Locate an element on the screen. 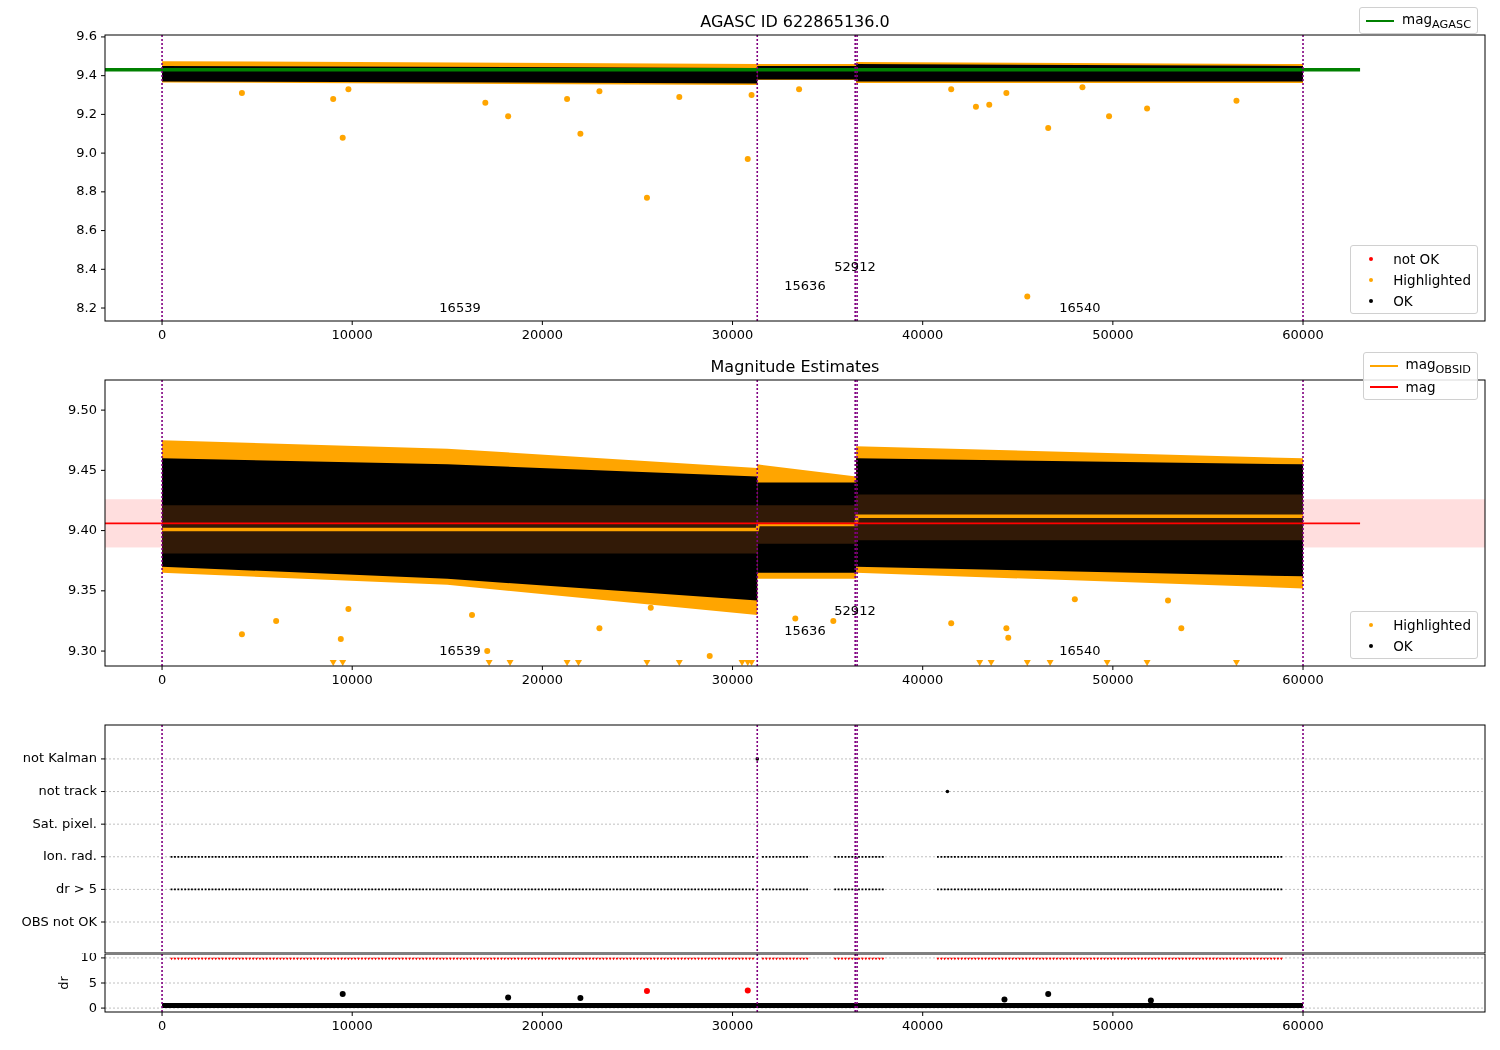  legend-label: mag$_{OBSID}$ is located at coordinates (1438, 365).